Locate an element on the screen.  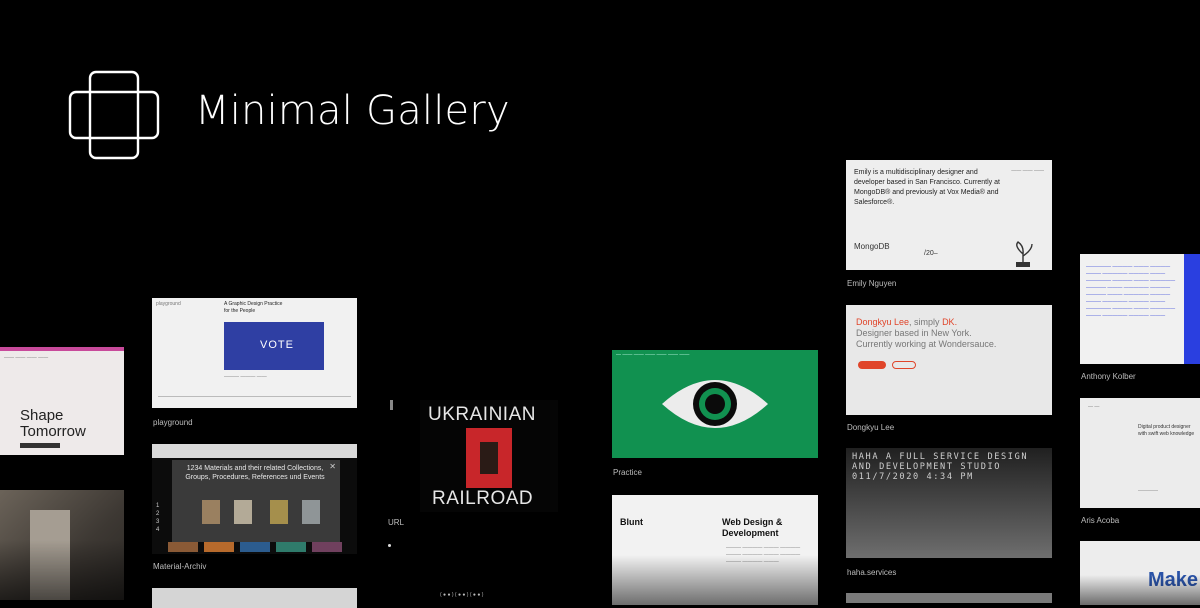
url-label: URL is located at coordinates (396, 522).